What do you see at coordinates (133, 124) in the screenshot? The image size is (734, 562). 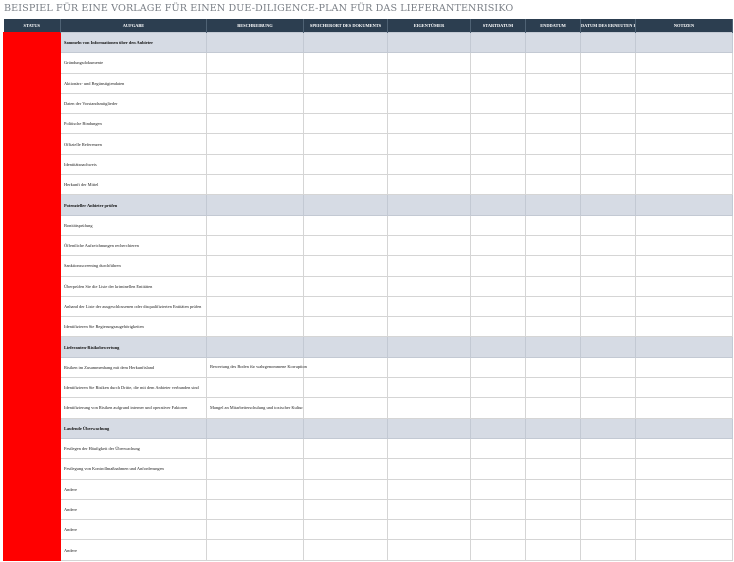 I see `task-cell: Politische Bindungen` at bounding box center [133, 124].